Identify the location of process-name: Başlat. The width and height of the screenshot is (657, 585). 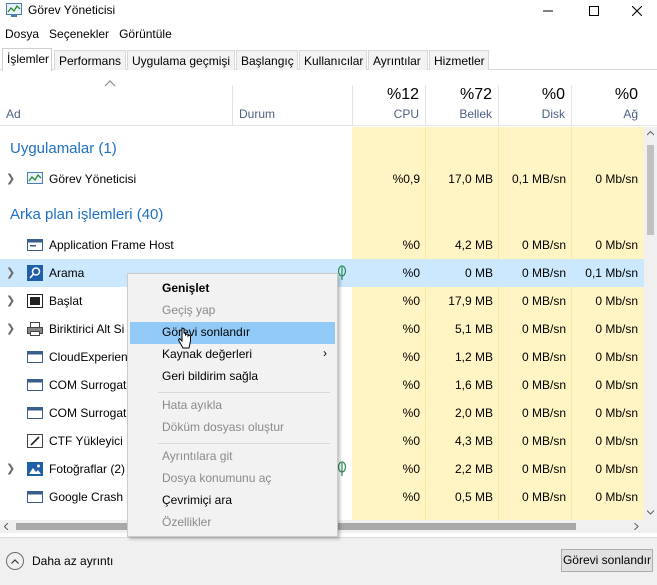
(66, 301).